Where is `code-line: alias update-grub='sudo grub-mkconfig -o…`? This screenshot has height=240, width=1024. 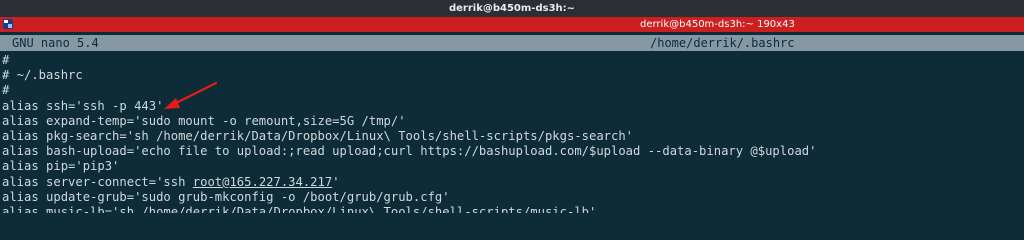
code-line: alias update-grub='sudo grub-mkconfig -o… is located at coordinates (512, 197).